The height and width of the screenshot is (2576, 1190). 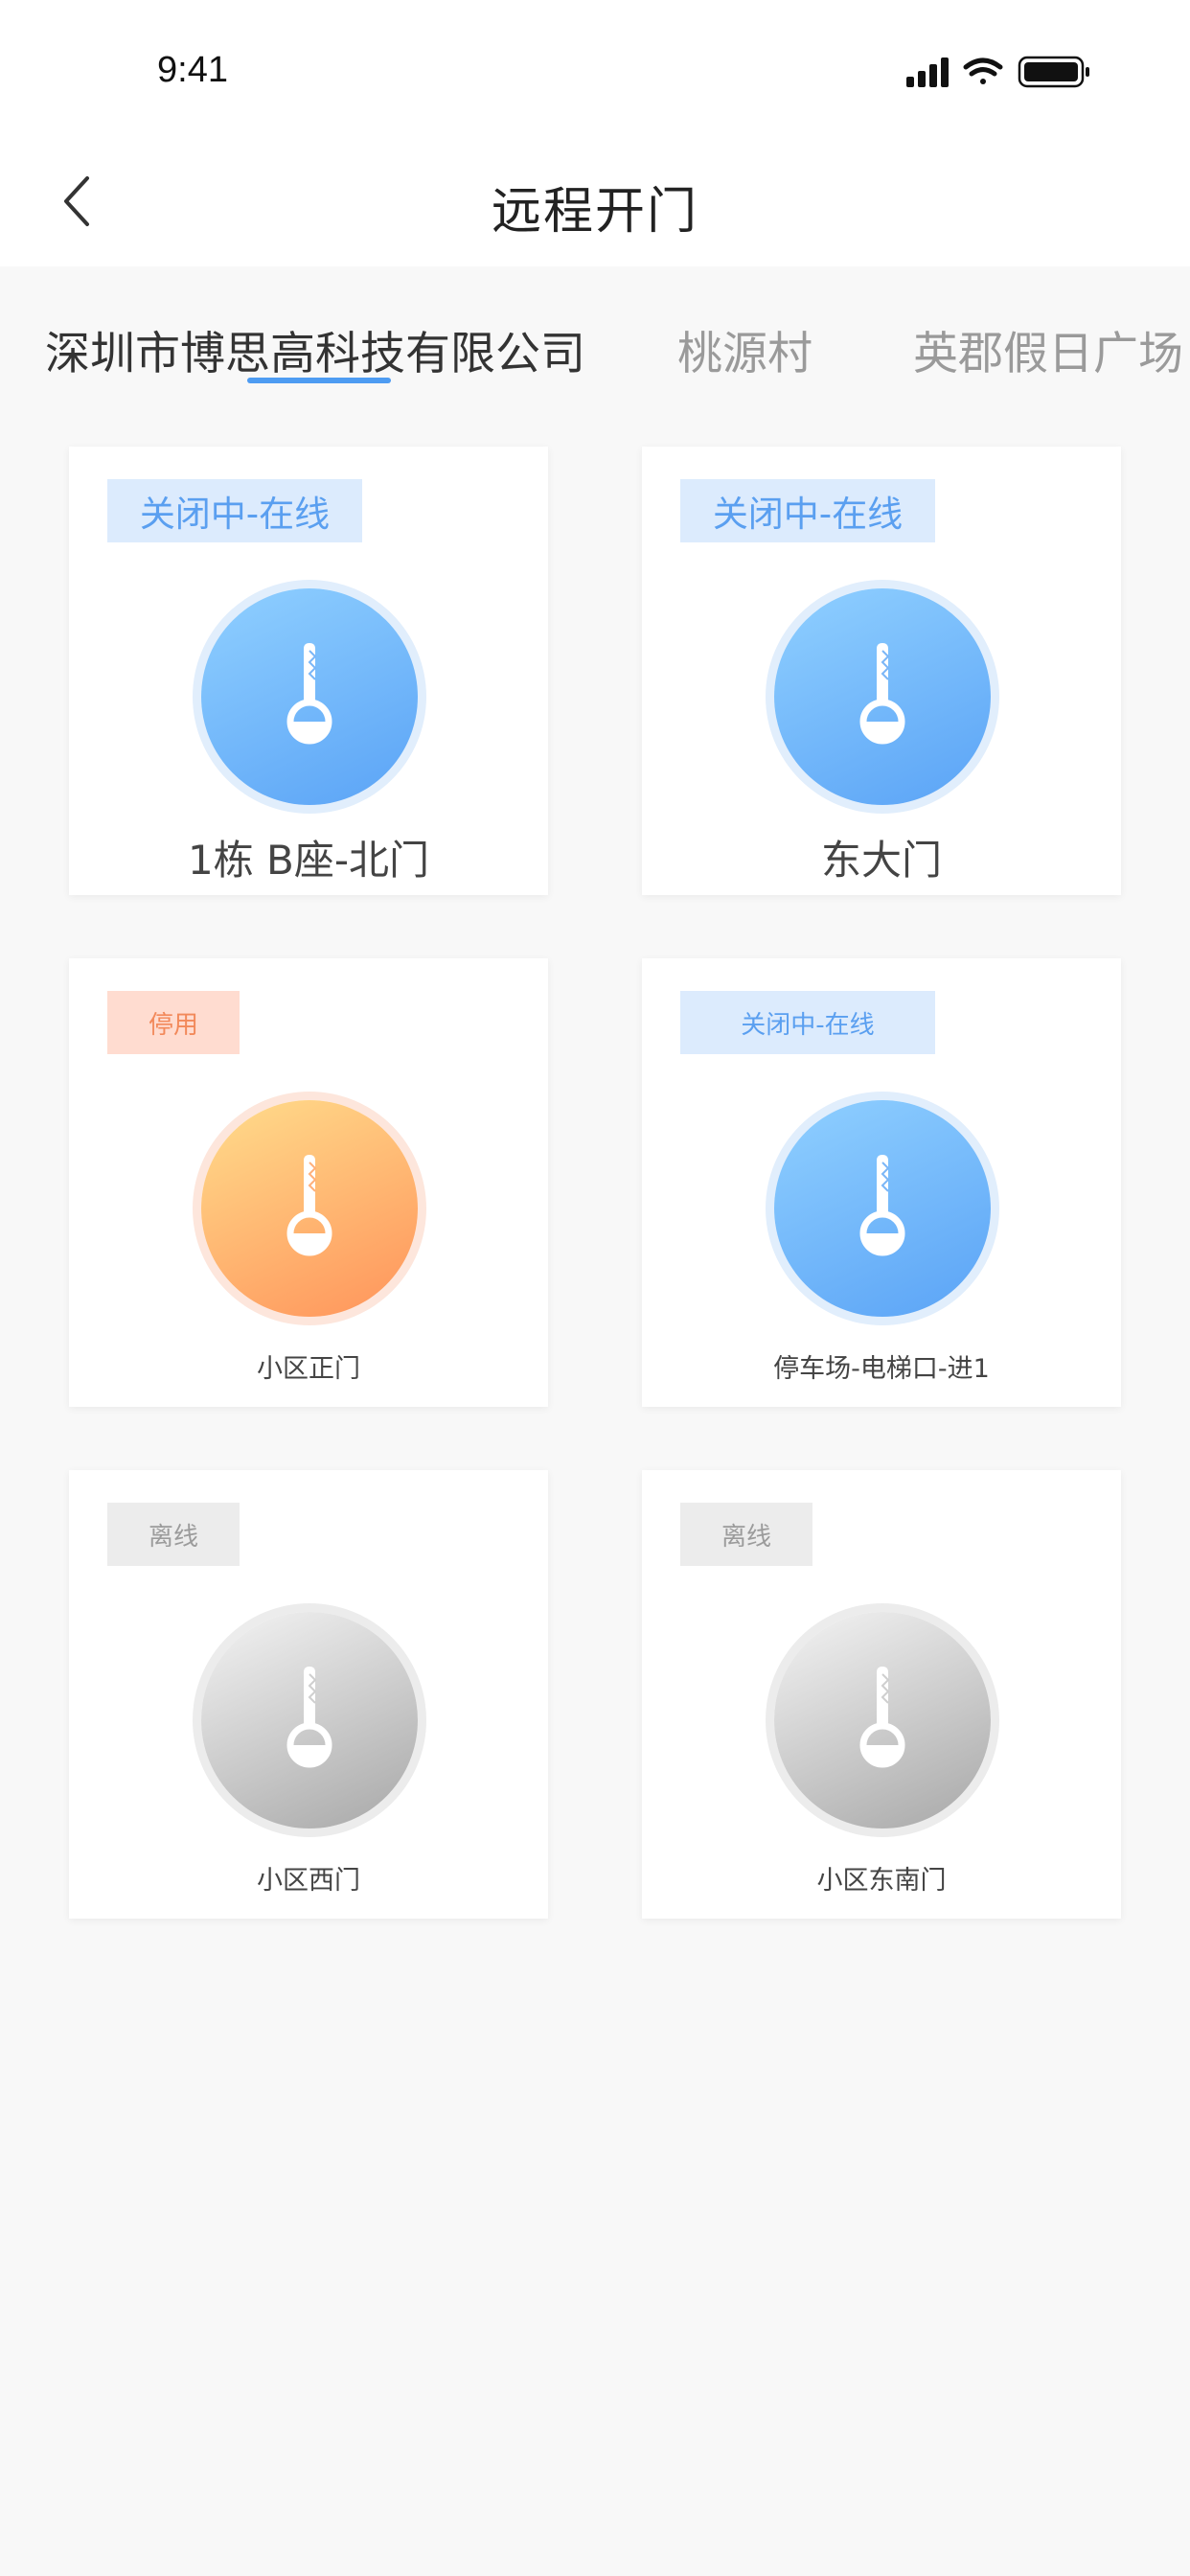 I want to click on door-name: 小区正门, so click(x=309, y=1369).